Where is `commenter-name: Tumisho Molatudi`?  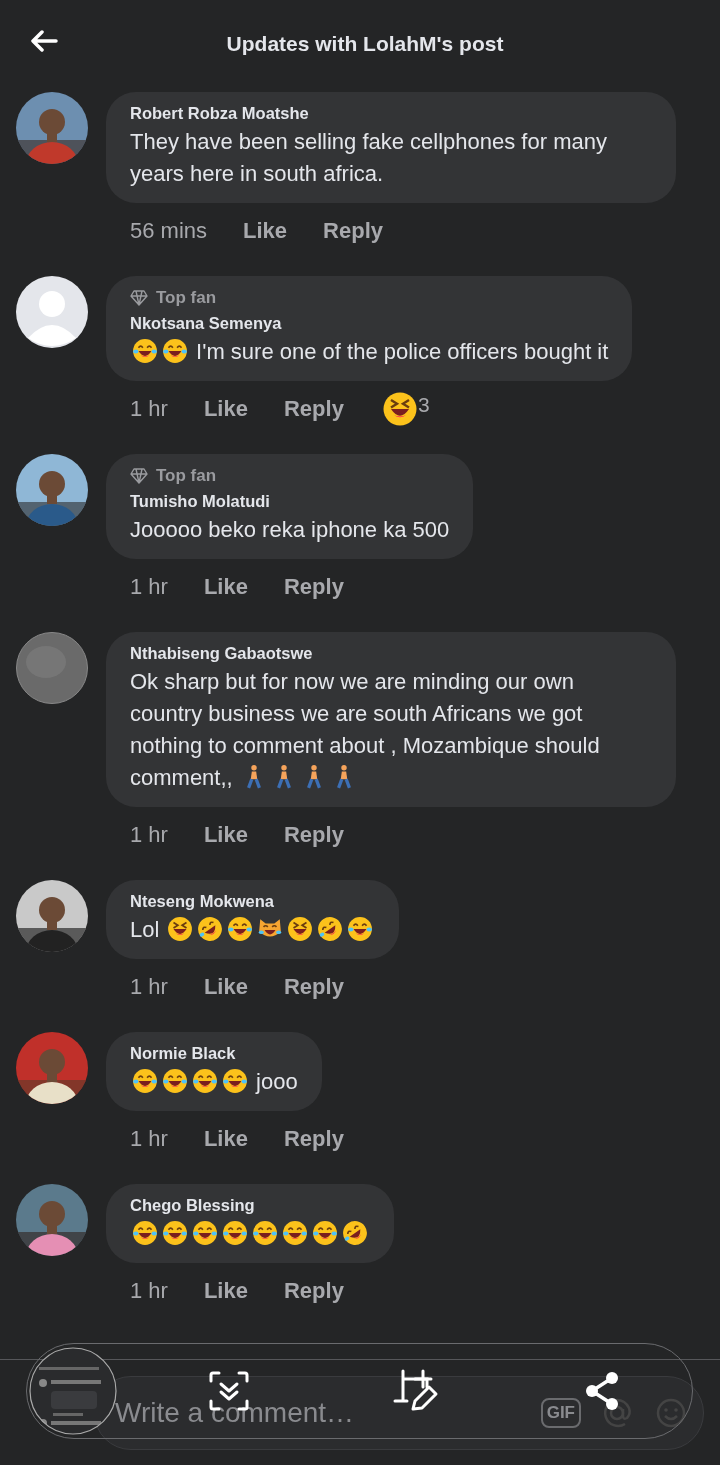 commenter-name: Tumisho Molatudi is located at coordinates (290, 501).